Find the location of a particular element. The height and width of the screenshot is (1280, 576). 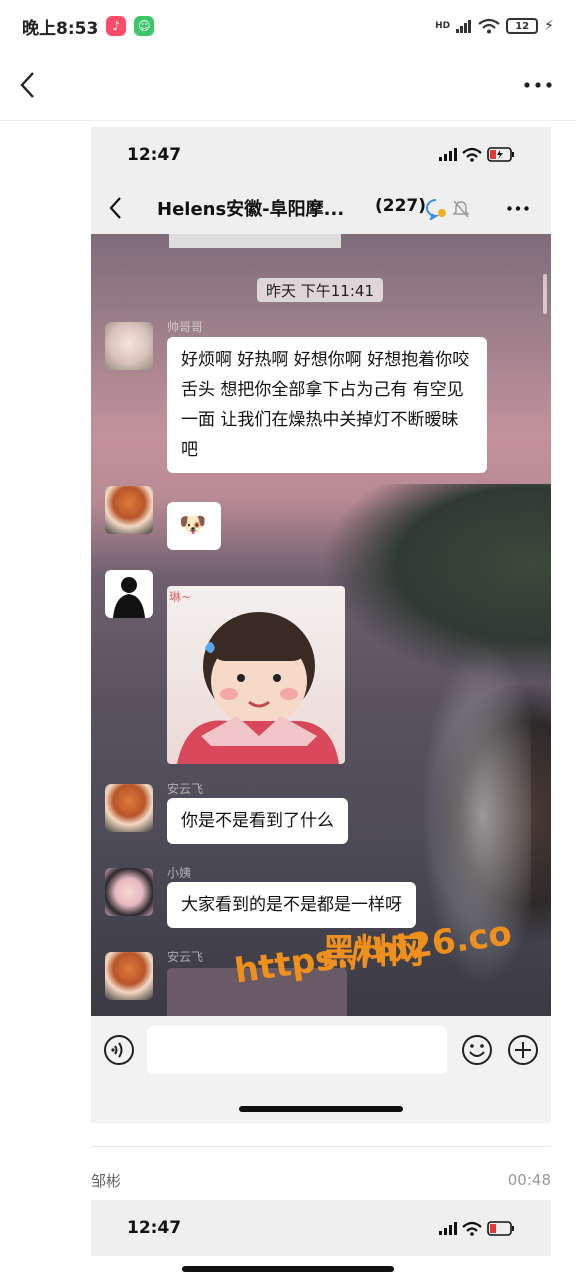

message-text: 你是不是看到了什么 is located at coordinates (257, 821).